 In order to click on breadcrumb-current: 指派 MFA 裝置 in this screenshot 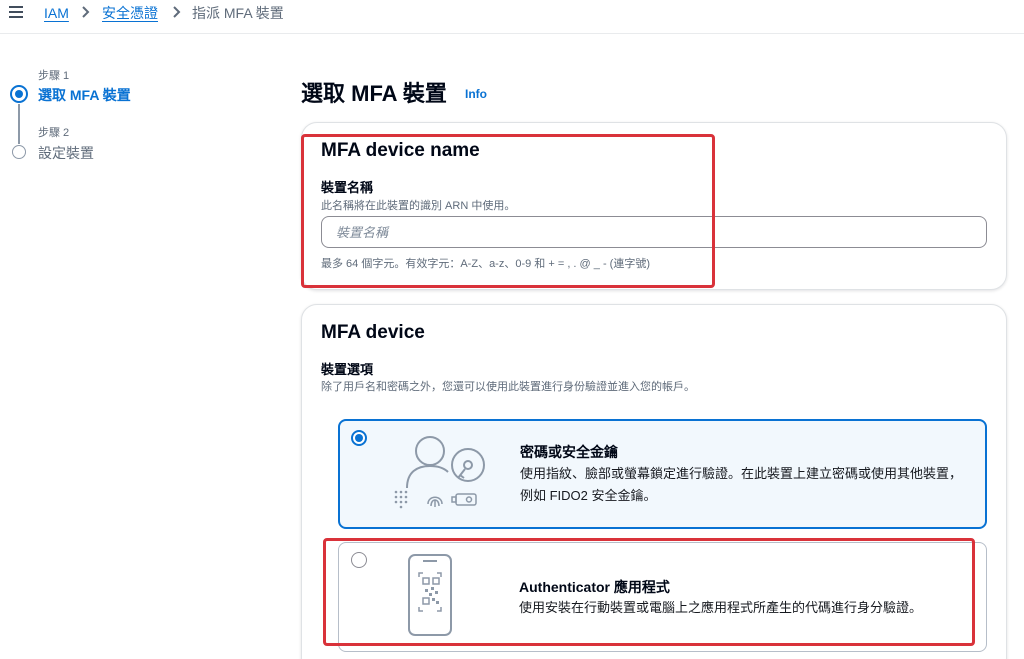, I will do `click(238, 13)`.